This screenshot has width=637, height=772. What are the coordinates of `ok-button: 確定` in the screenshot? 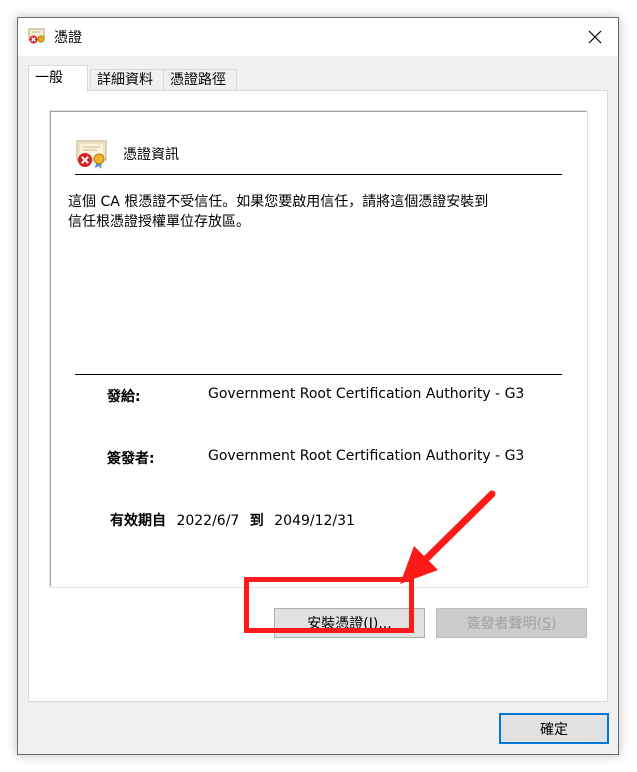 It's located at (554, 728).